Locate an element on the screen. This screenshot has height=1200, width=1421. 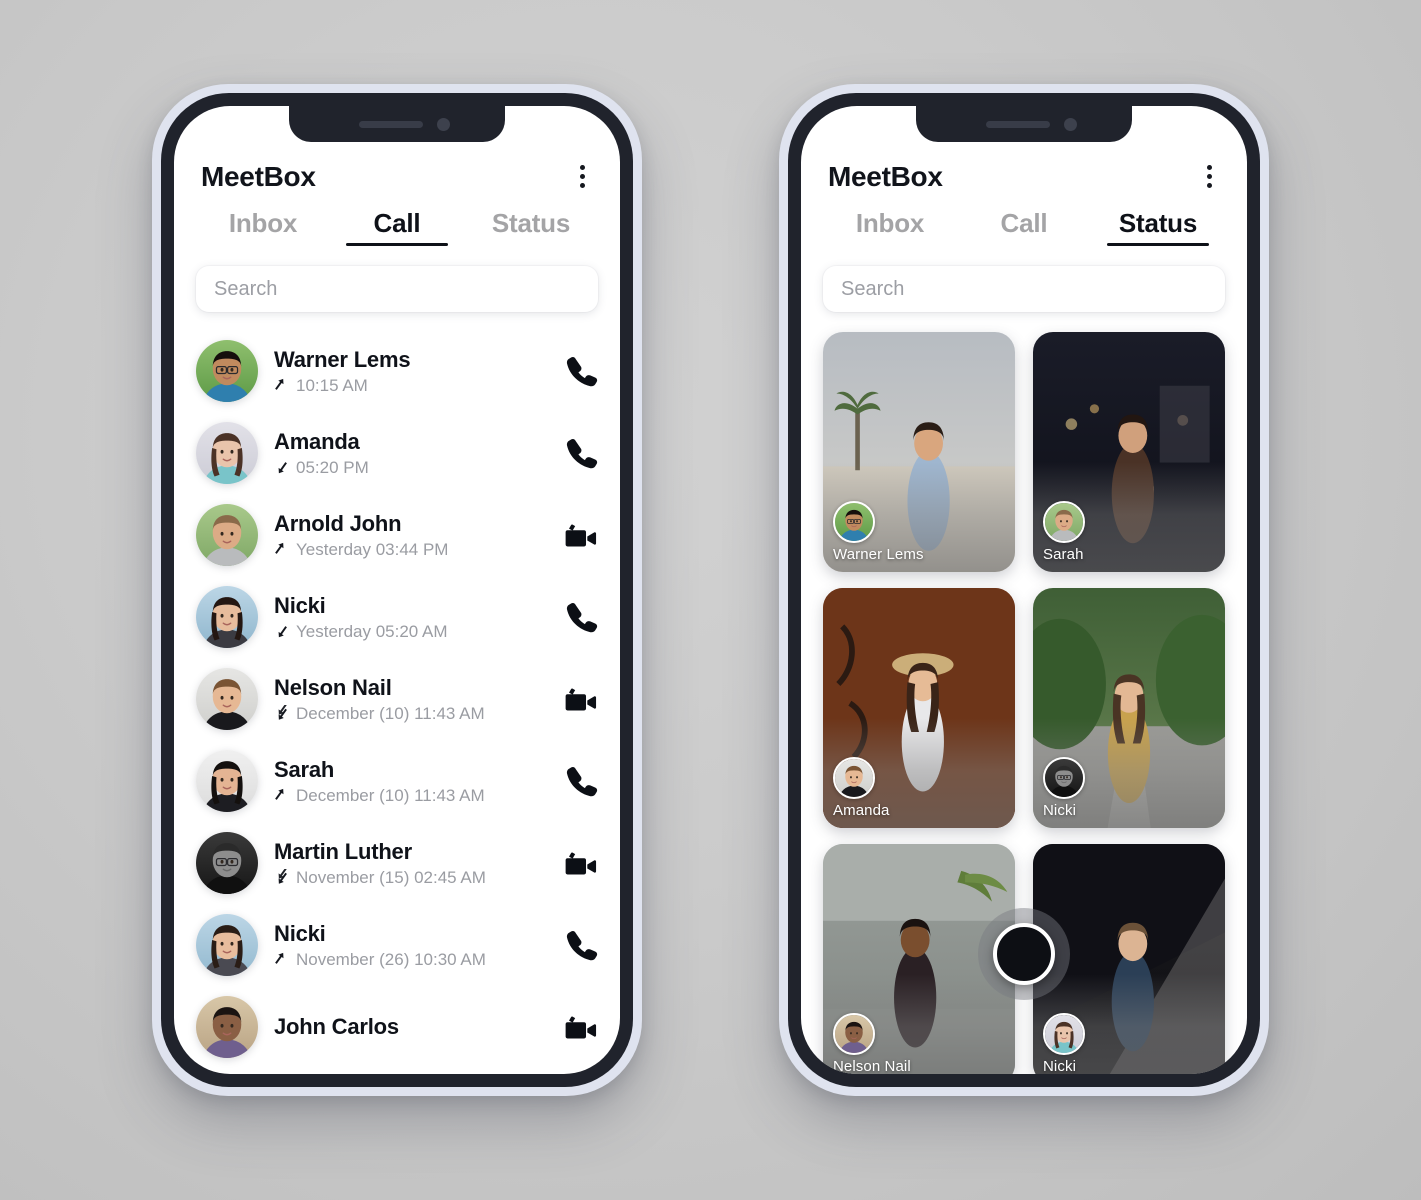
call-log-row: Nicki Yesterday 05:20 AM is located at coordinates (397, 617).